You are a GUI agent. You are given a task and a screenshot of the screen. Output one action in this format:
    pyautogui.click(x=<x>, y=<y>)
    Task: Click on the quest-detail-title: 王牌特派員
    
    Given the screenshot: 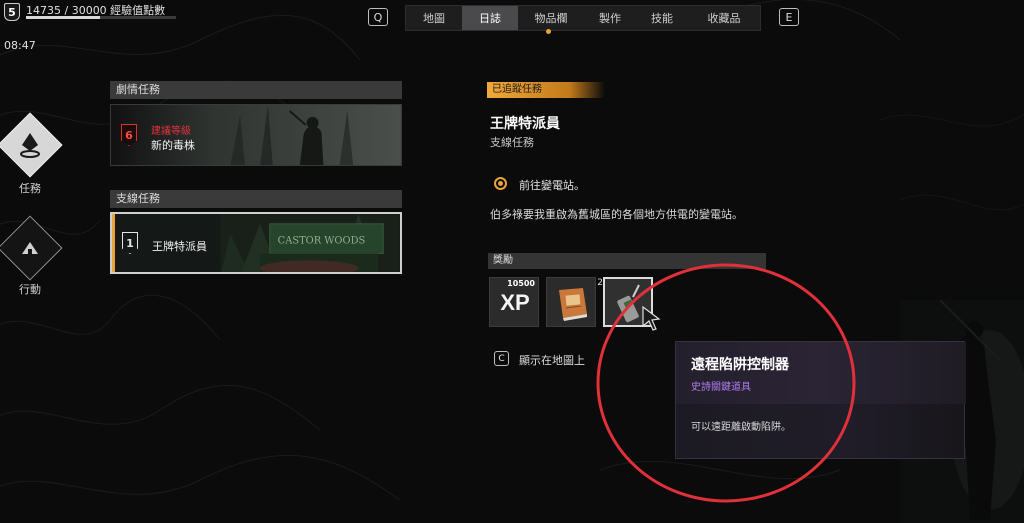 What is the action you would take?
    pyautogui.click(x=525, y=124)
    